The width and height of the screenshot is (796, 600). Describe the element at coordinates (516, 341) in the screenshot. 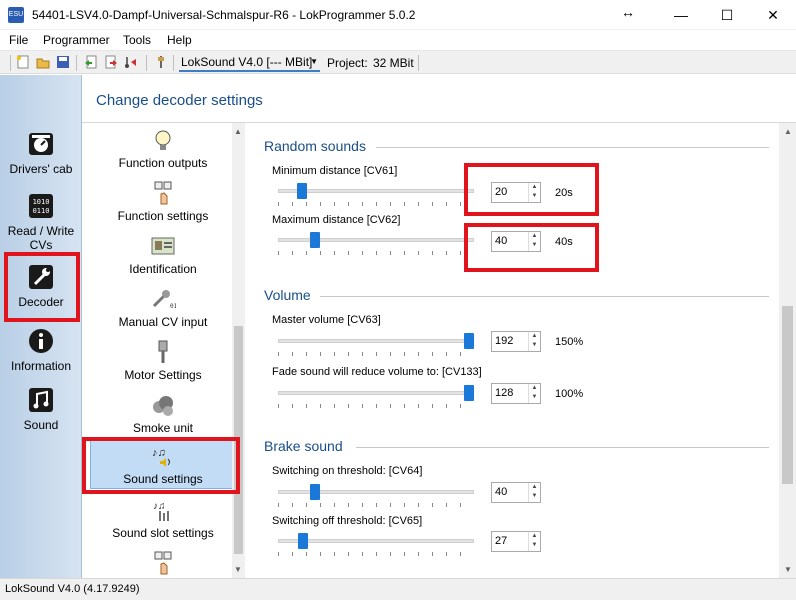

I see `master-volume-spinbox: 192 ▲ ▼` at that location.